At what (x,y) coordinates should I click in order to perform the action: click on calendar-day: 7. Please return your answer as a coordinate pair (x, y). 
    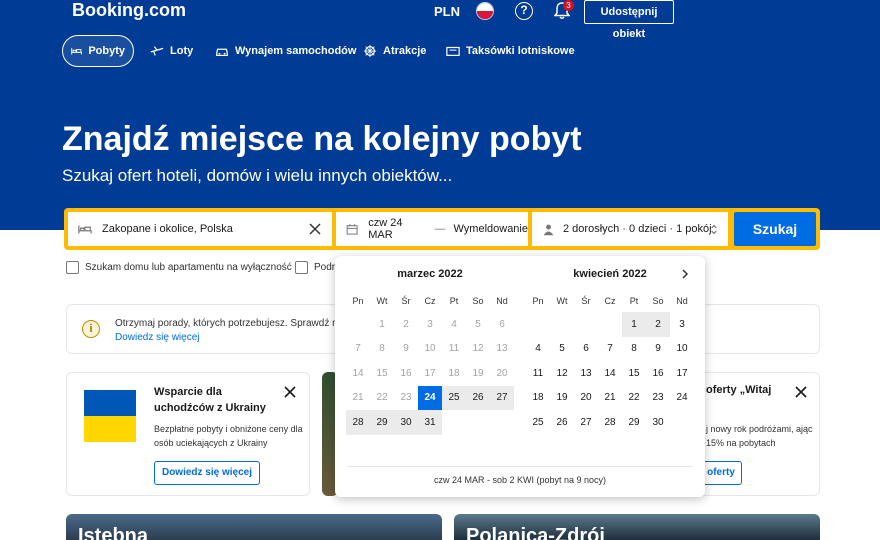
    Looking at the image, I should click on (610, 349).